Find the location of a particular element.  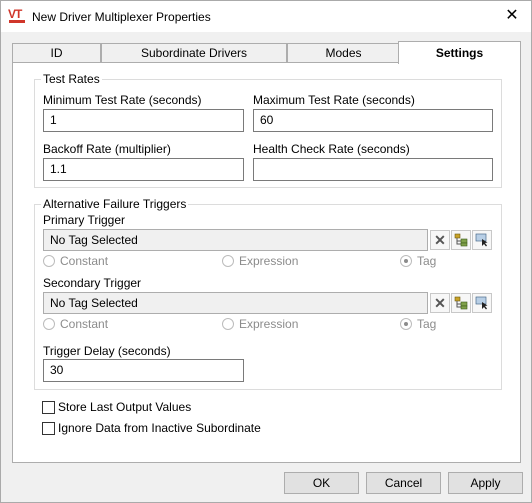

secondary-tag-select-icon is located at coordinates (482, 303).